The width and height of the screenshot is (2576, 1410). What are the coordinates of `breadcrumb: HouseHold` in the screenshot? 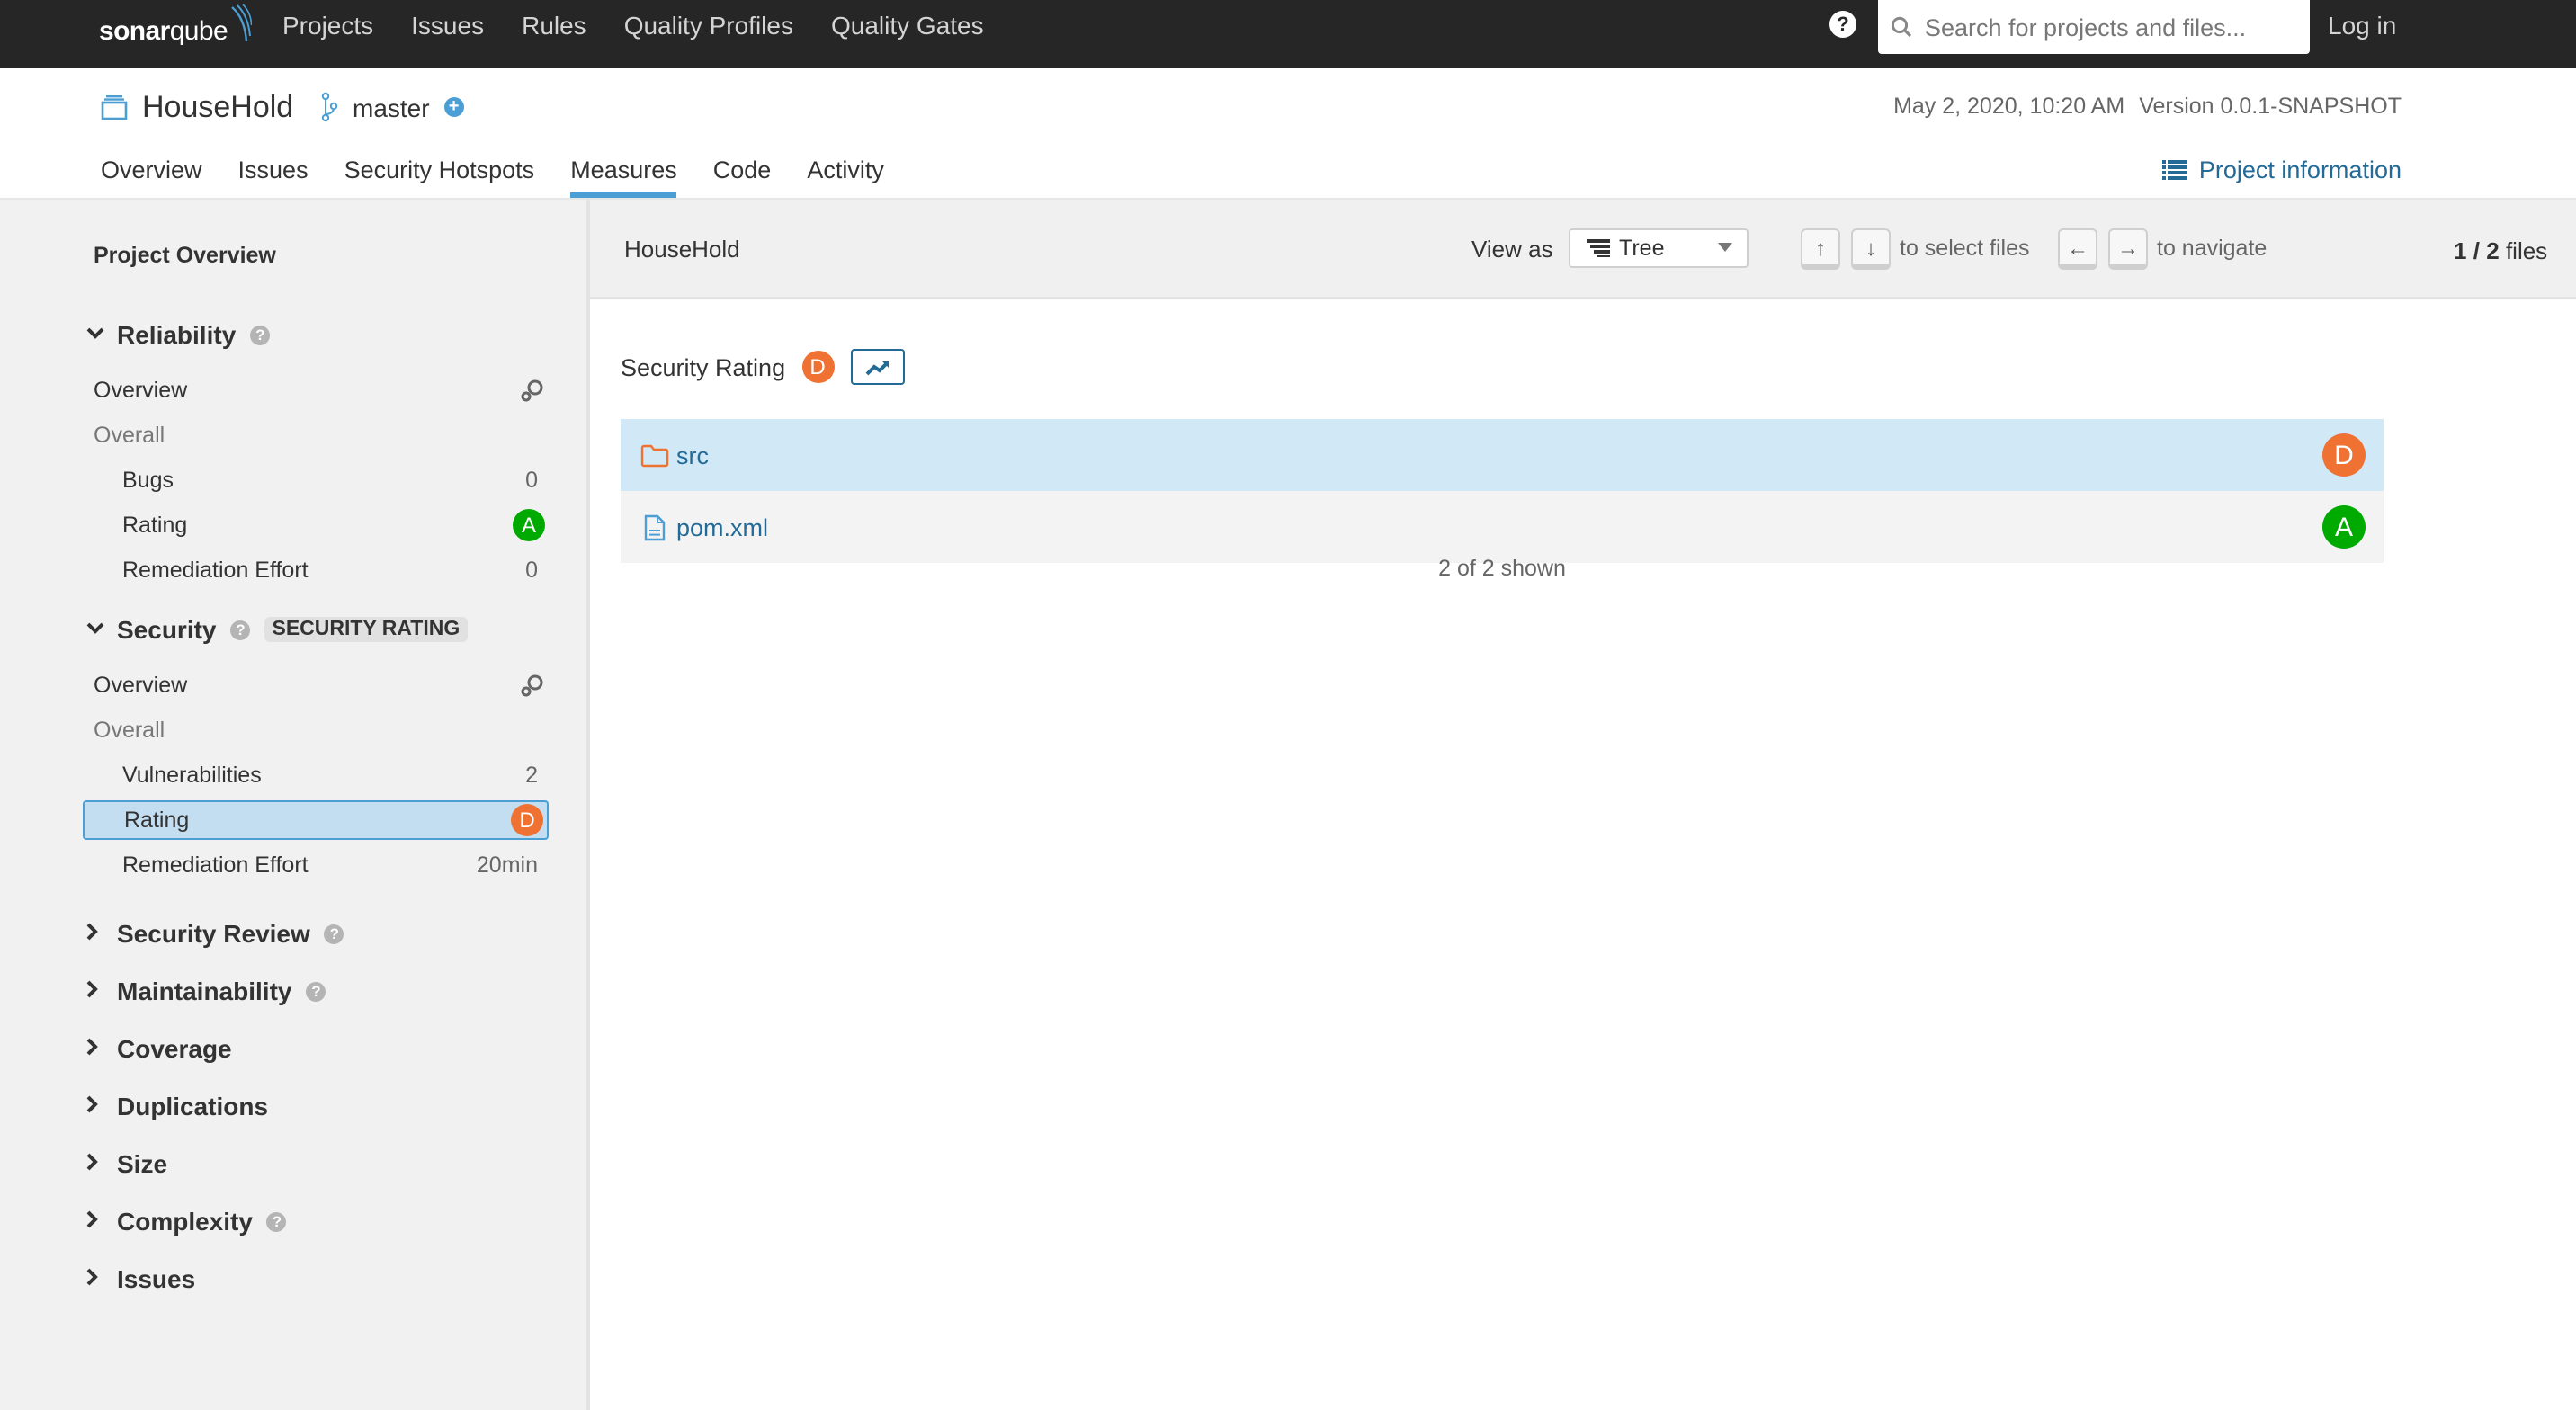 It's located at (682, 250).